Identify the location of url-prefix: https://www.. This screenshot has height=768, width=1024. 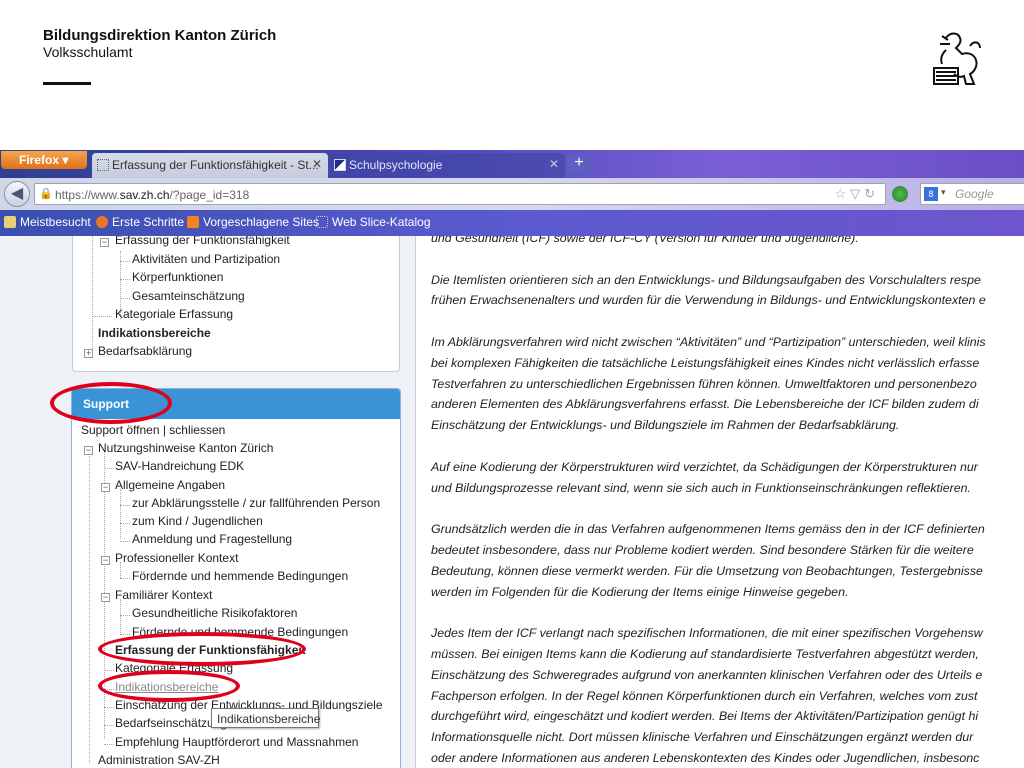
(87, 195).